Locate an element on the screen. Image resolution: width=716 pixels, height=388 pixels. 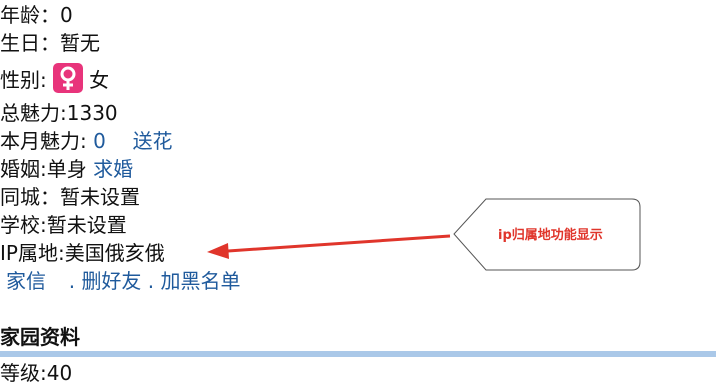
arrowhead-icon is located at coordinates (218, 251).